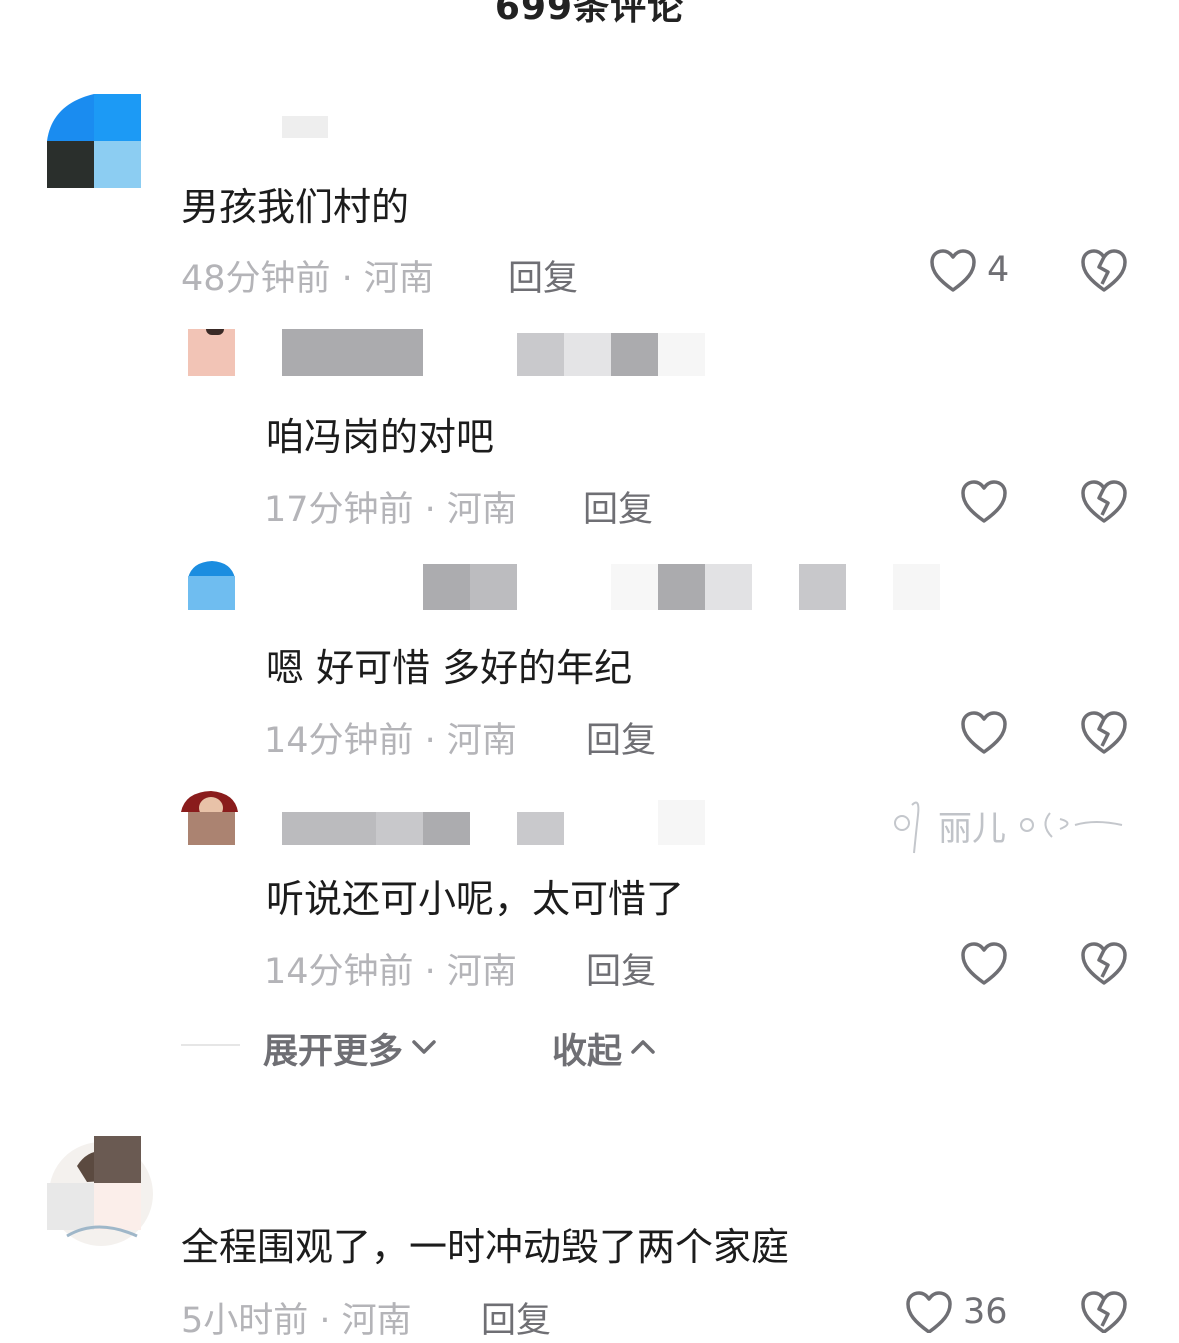 The image size is (1179, 1343). What do you see at coordinates (972, 829) in the screenshot?
I see `watermark-text: 丽儿` at bounding box center [972, 829].